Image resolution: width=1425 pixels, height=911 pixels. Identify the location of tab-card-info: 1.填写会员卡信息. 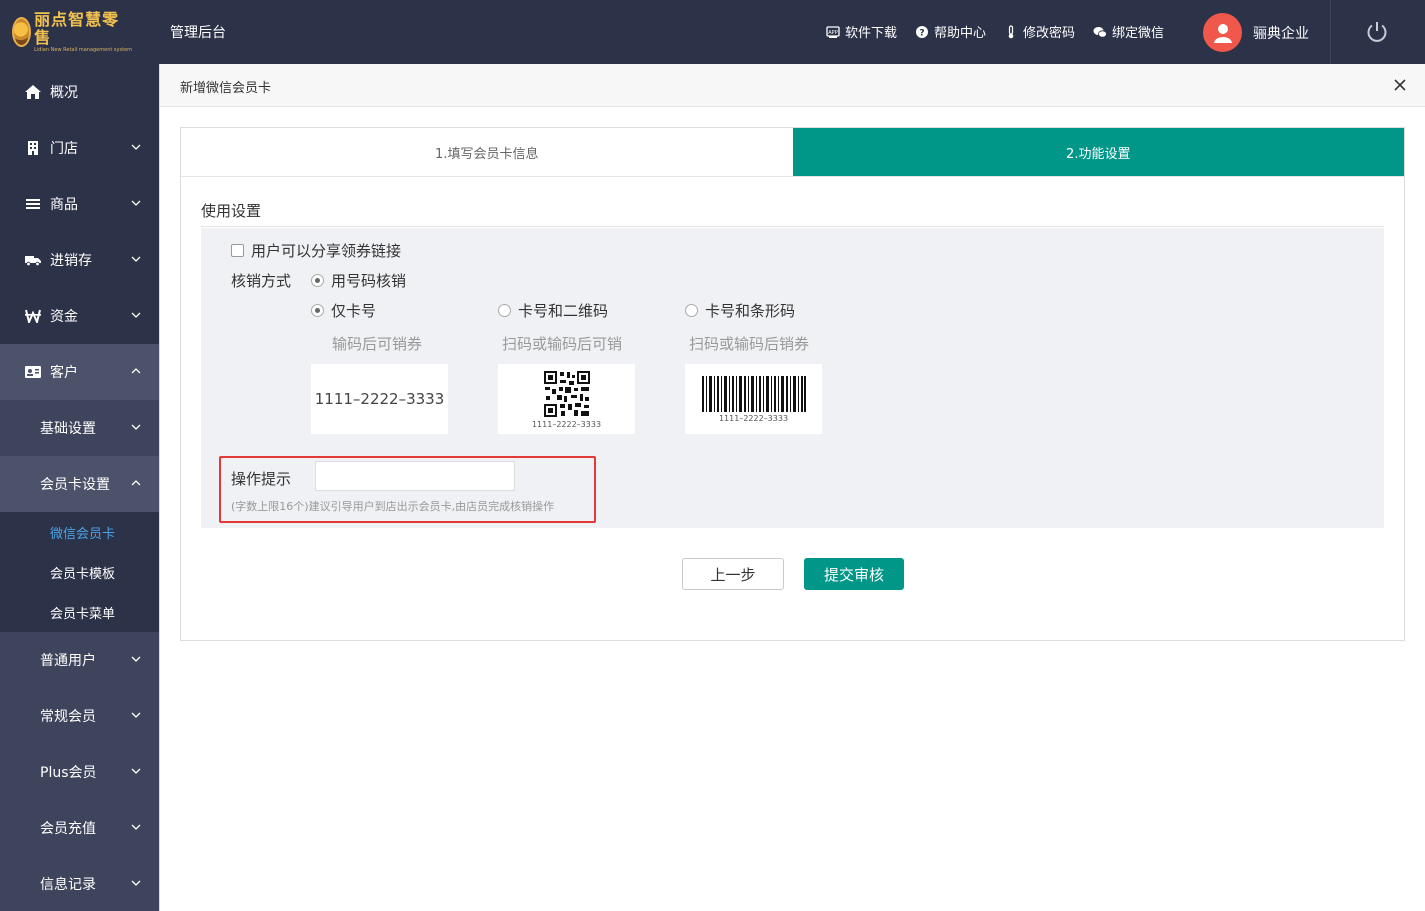
(487, 152).